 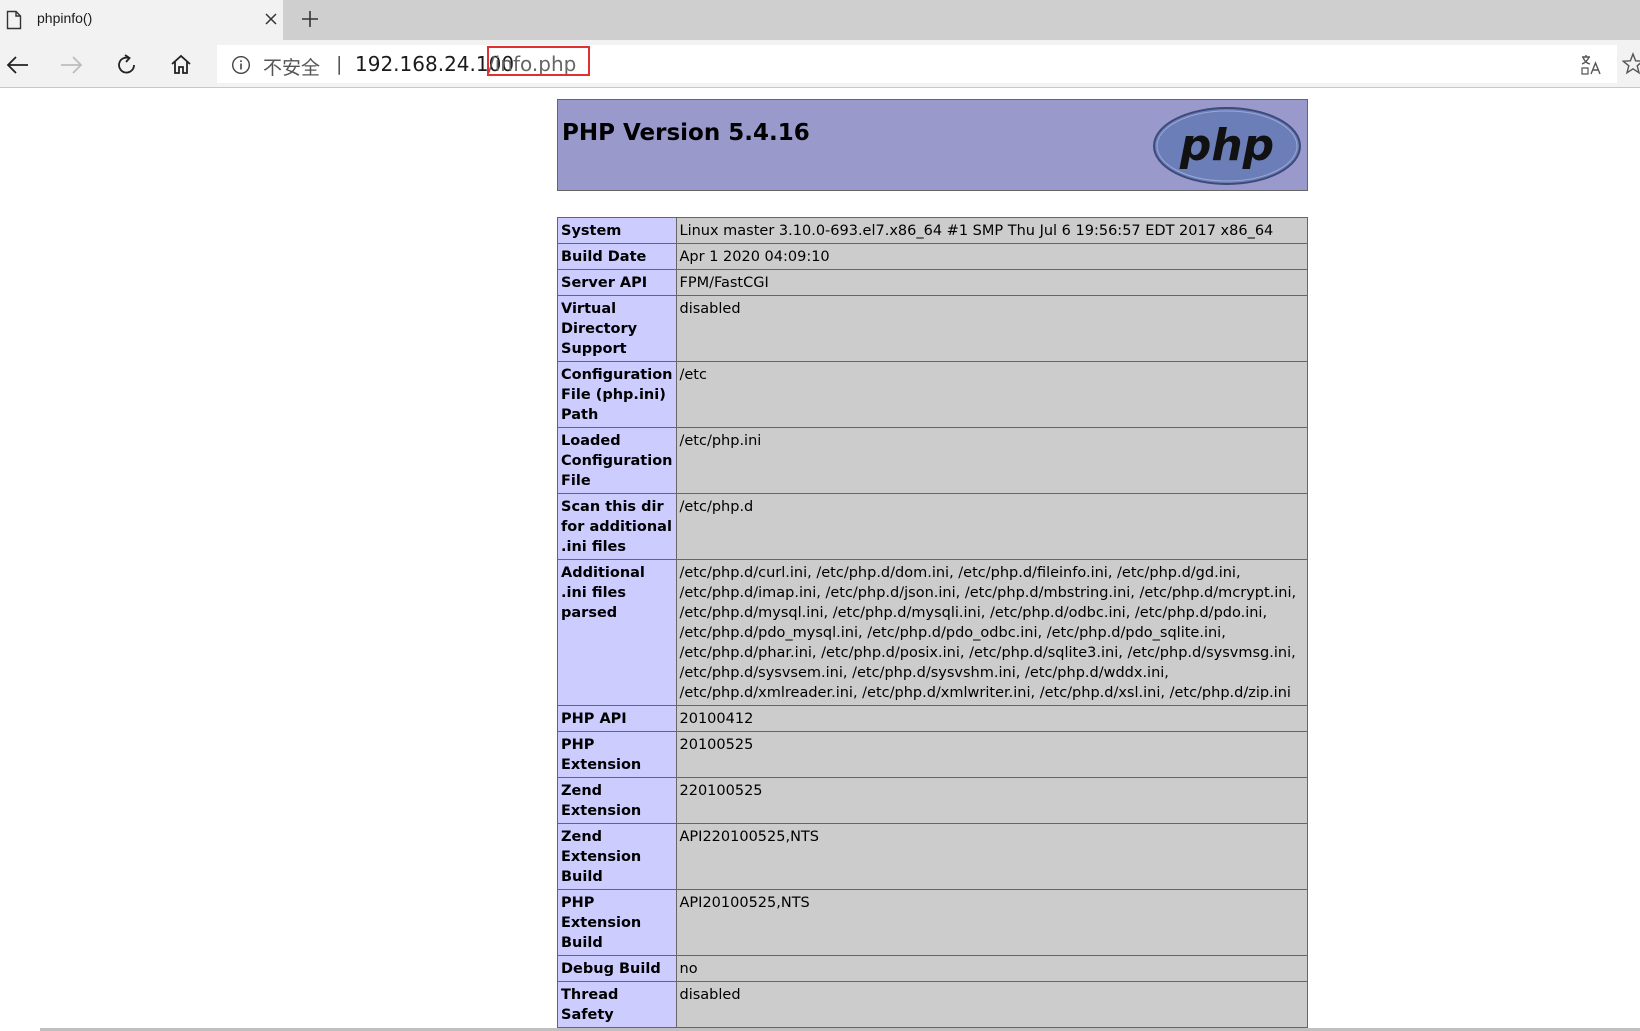 What do you see at coordinates (991, 282) in the screenshot?
I see `row-value: FPM/FastCGI` at bounding box center [991, 282].